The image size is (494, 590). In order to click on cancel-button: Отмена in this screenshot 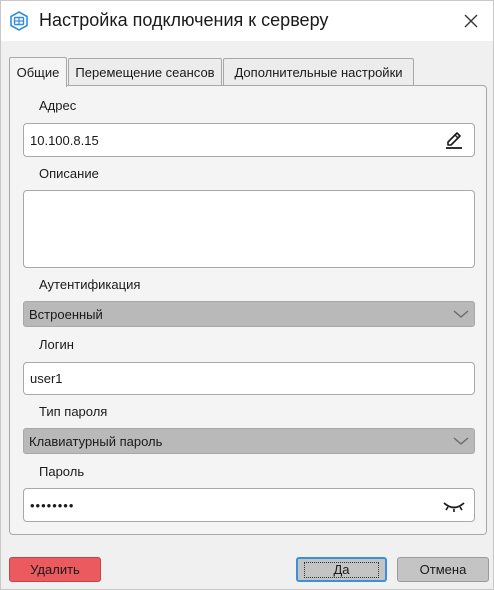, I will do `click(443, 569)`.